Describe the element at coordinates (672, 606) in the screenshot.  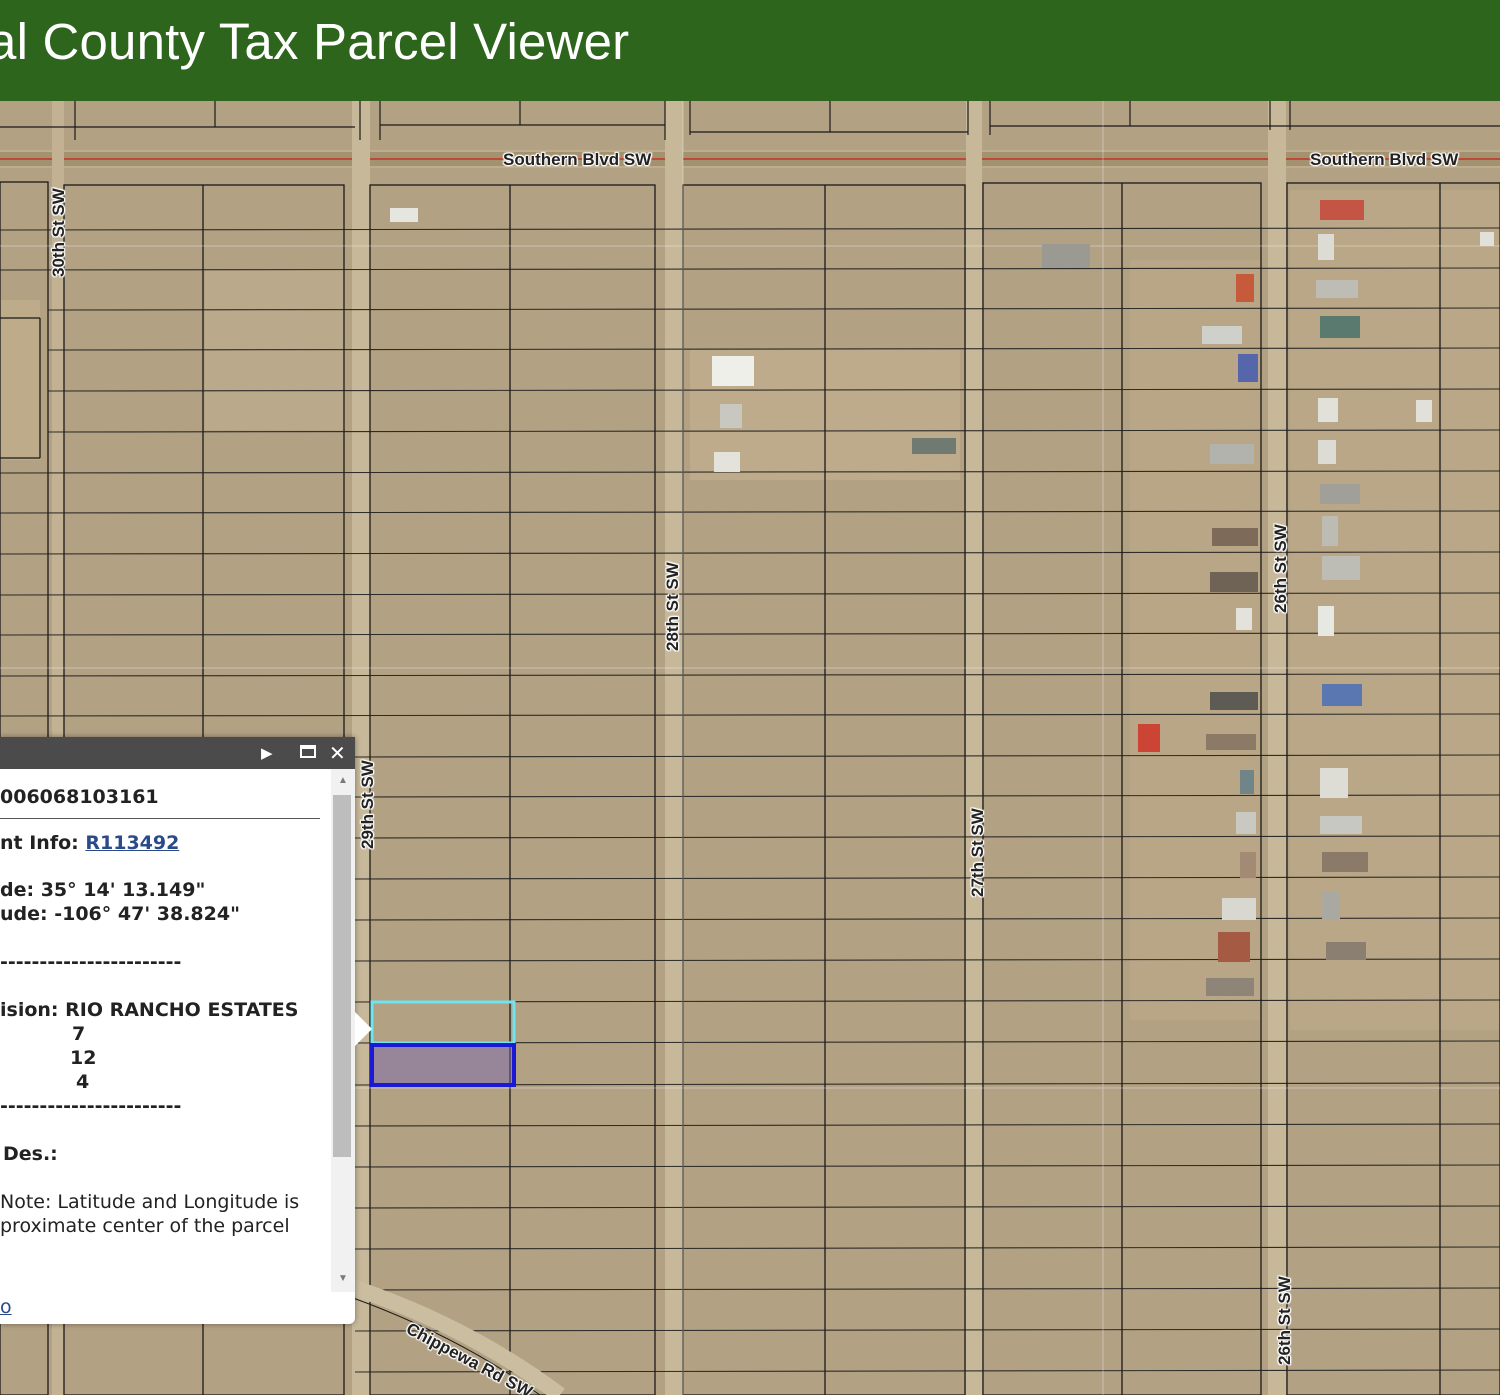
I see `road-label-28th-st: 28th St SW` at that location.